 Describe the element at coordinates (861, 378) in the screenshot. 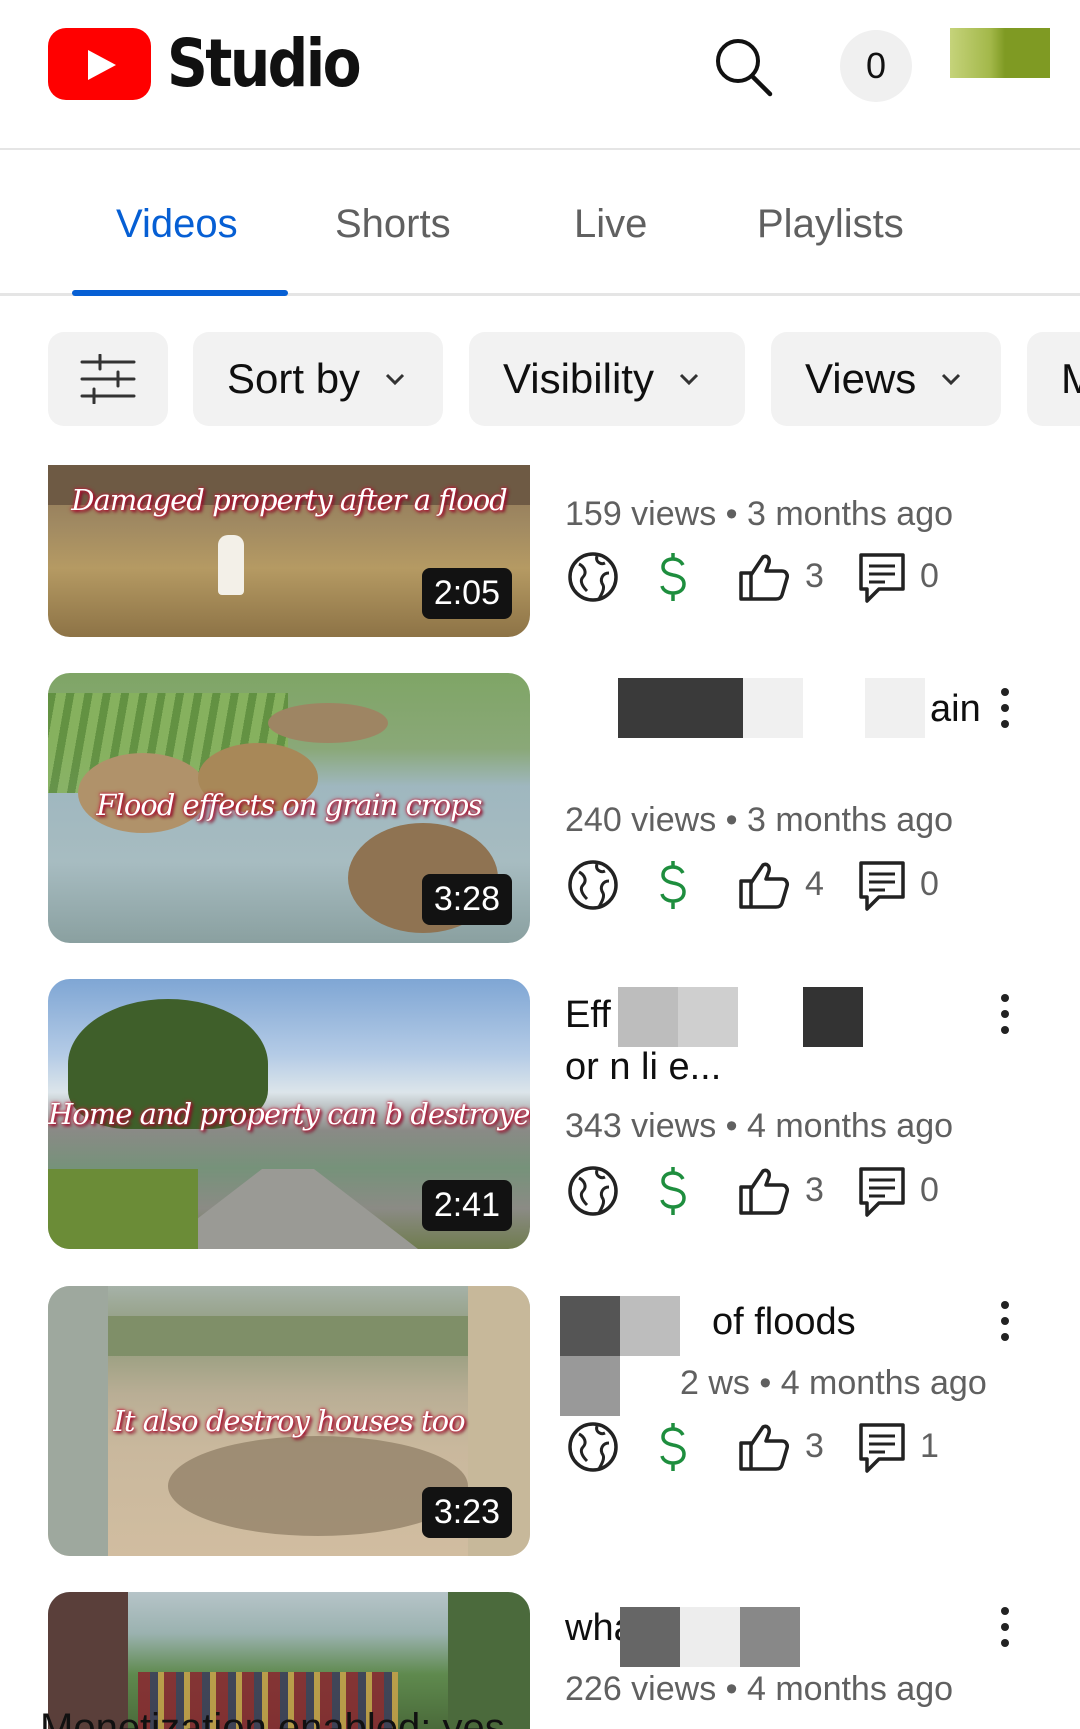

I see `views-label: Views` at that location.